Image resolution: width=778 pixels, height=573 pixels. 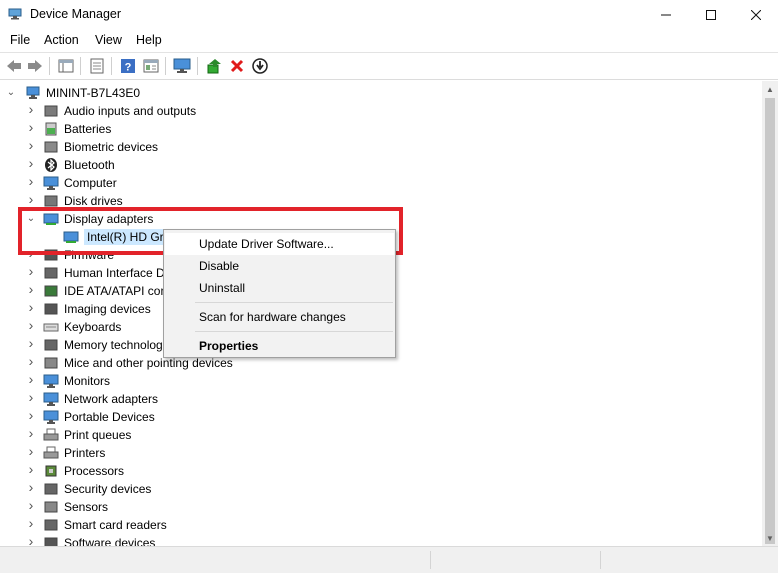 What do you see at coordinates (61, 40) in the screenshot?
I see `menu-action: Action` at bounding box center [61, 40].